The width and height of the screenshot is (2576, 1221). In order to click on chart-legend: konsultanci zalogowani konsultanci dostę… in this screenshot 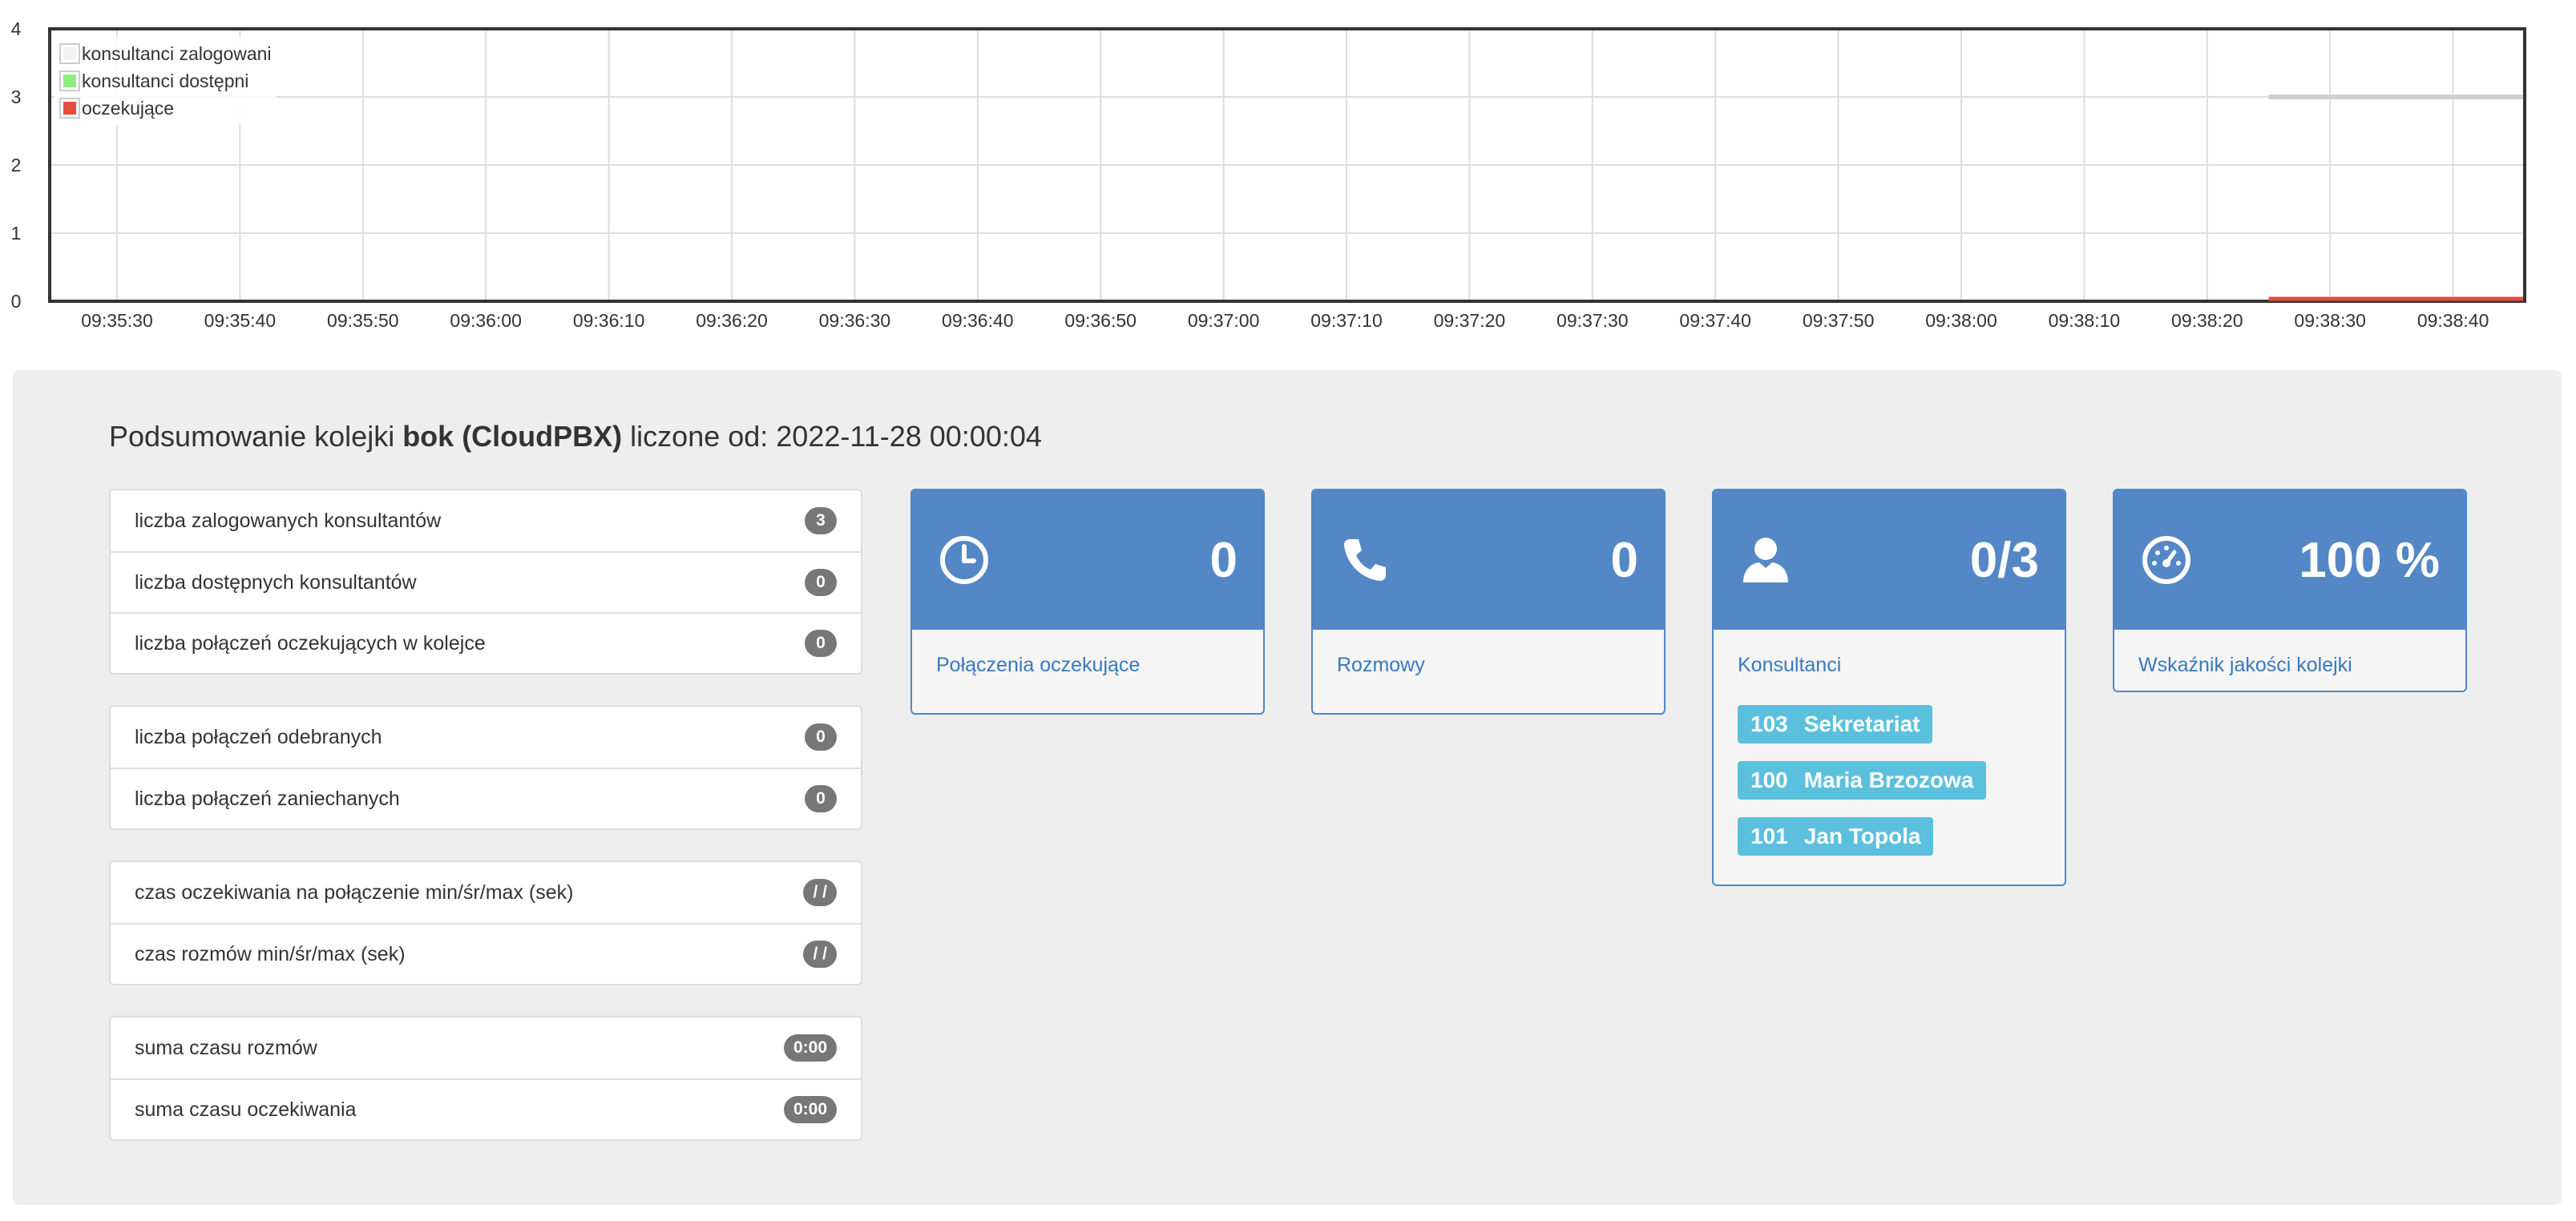, I will do `click(166, 81)`.